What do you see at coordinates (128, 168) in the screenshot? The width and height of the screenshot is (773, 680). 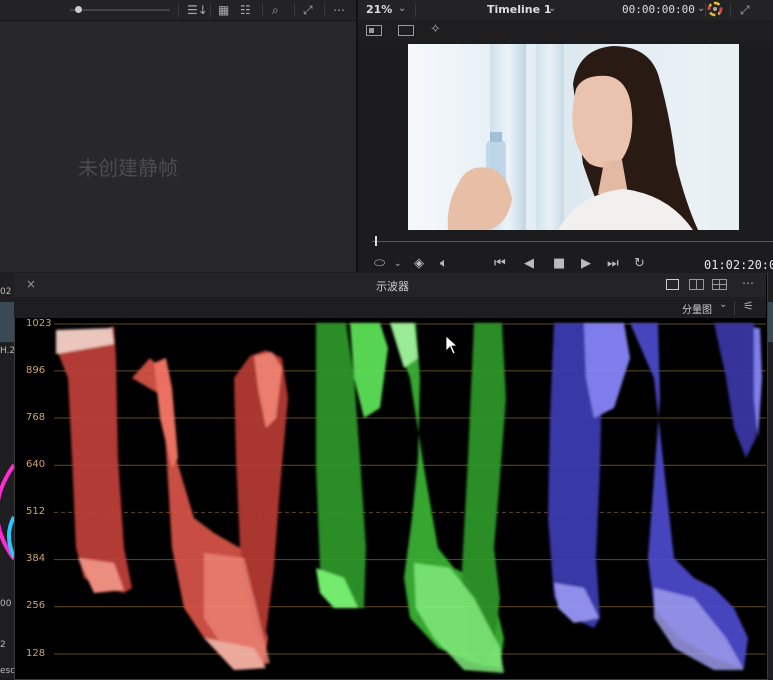 I see `gallery-empty-message: 未创建静帧` at bounding box center [128, 168].